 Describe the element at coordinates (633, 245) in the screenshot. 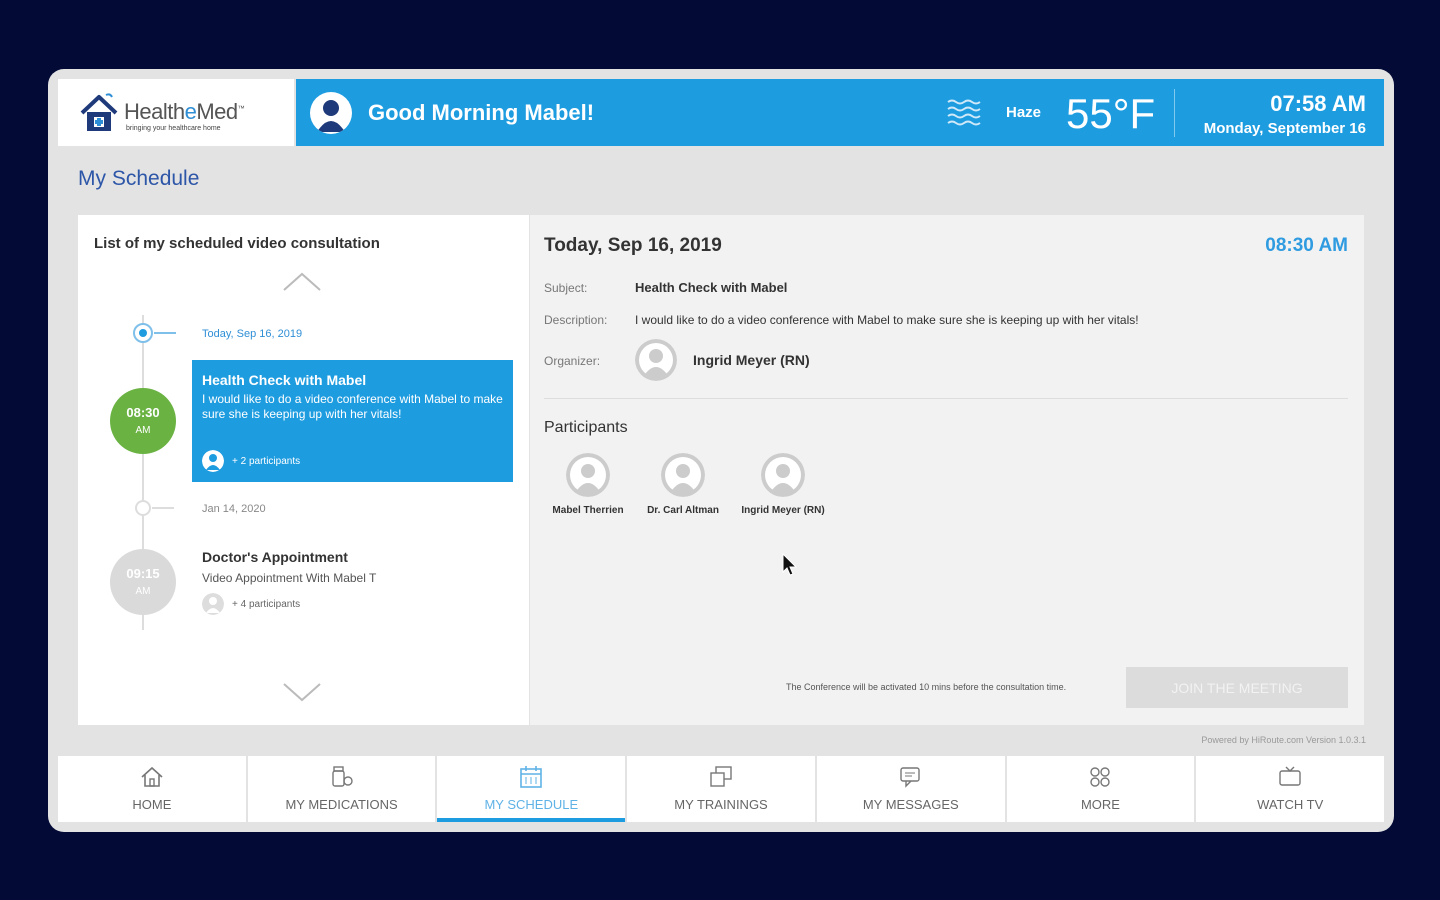

I see `detail-date: Today, Sep 16, 2019` at that location.